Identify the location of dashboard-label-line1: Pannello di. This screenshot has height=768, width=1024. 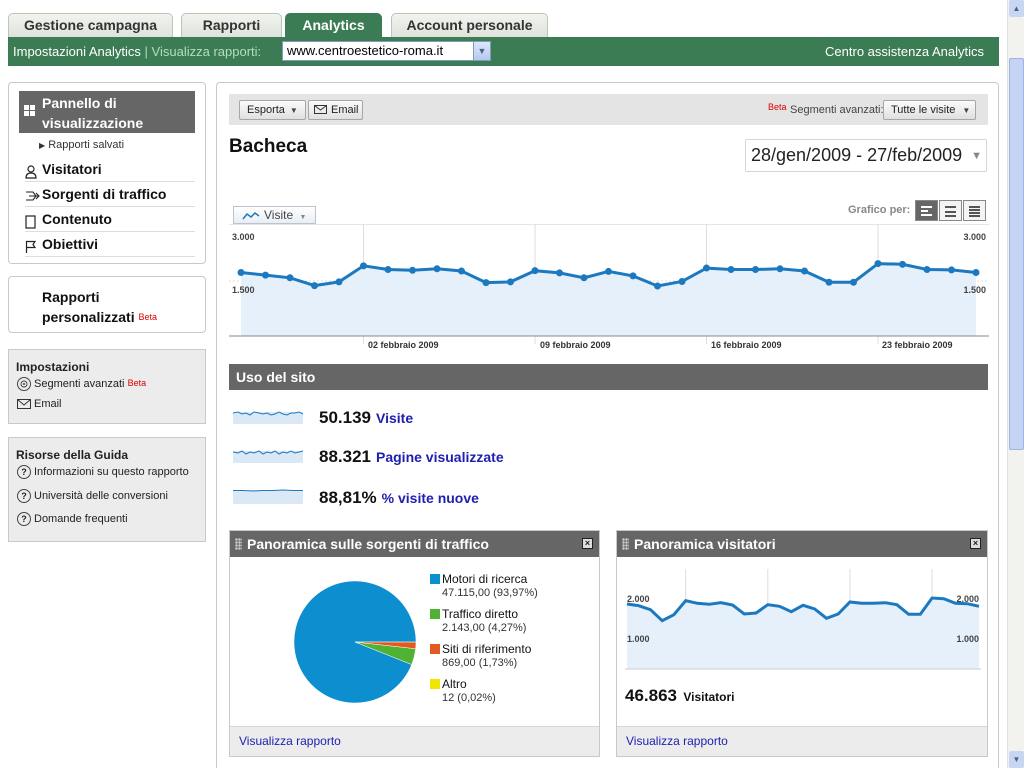
(79, 103).